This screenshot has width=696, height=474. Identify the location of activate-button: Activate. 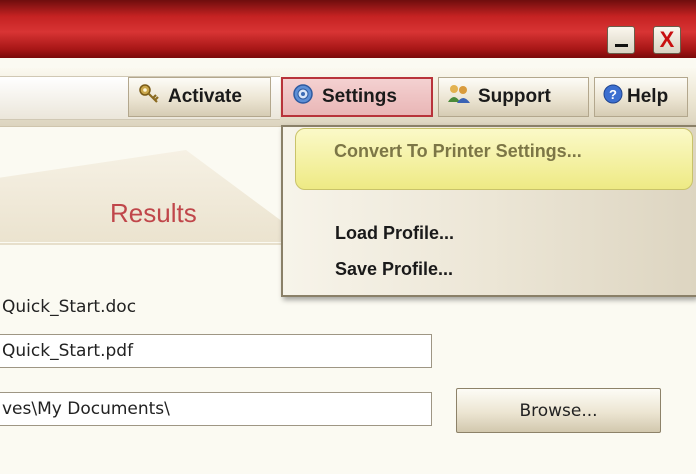
(199, 97).